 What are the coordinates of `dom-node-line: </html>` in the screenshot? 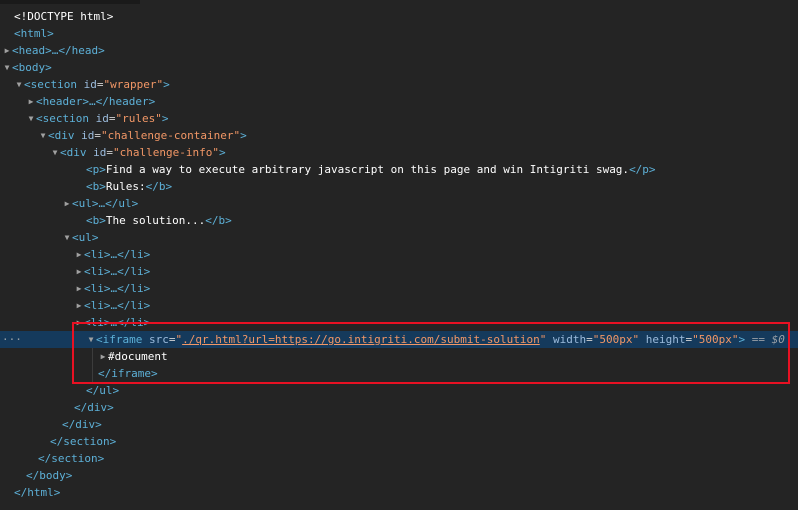 It's located at (37, 492).